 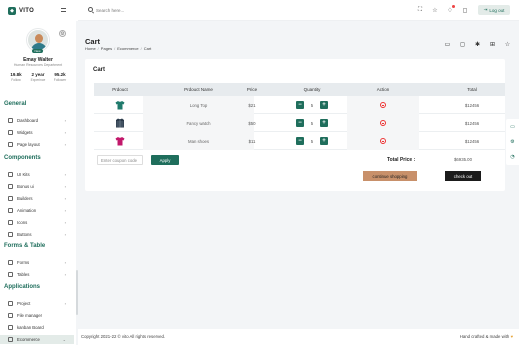 What do you see at coordinates (494, 10) in the screenshot?
I see `logout-button: ⇥ Log out` at bounding box center [494, 10].